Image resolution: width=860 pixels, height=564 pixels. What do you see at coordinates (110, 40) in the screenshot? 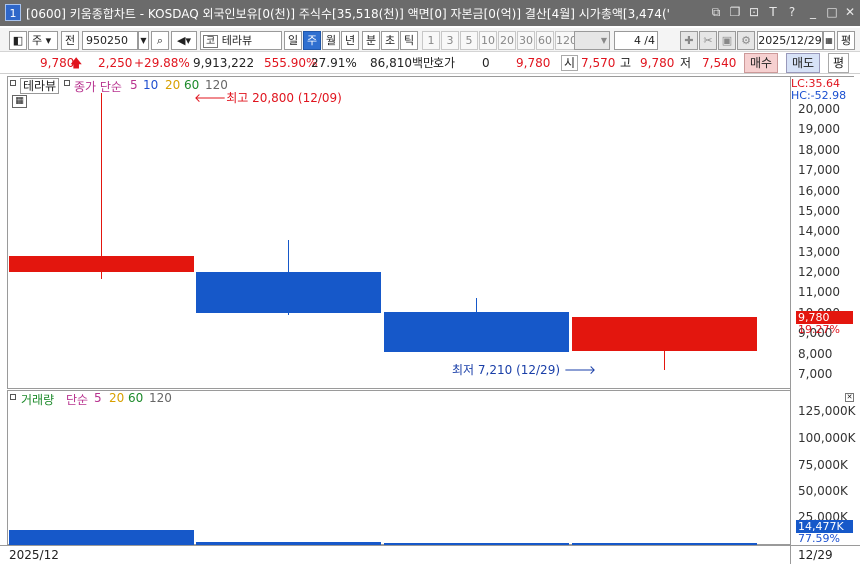
I see `code-input: 950250` at bounding box center [110, 40].